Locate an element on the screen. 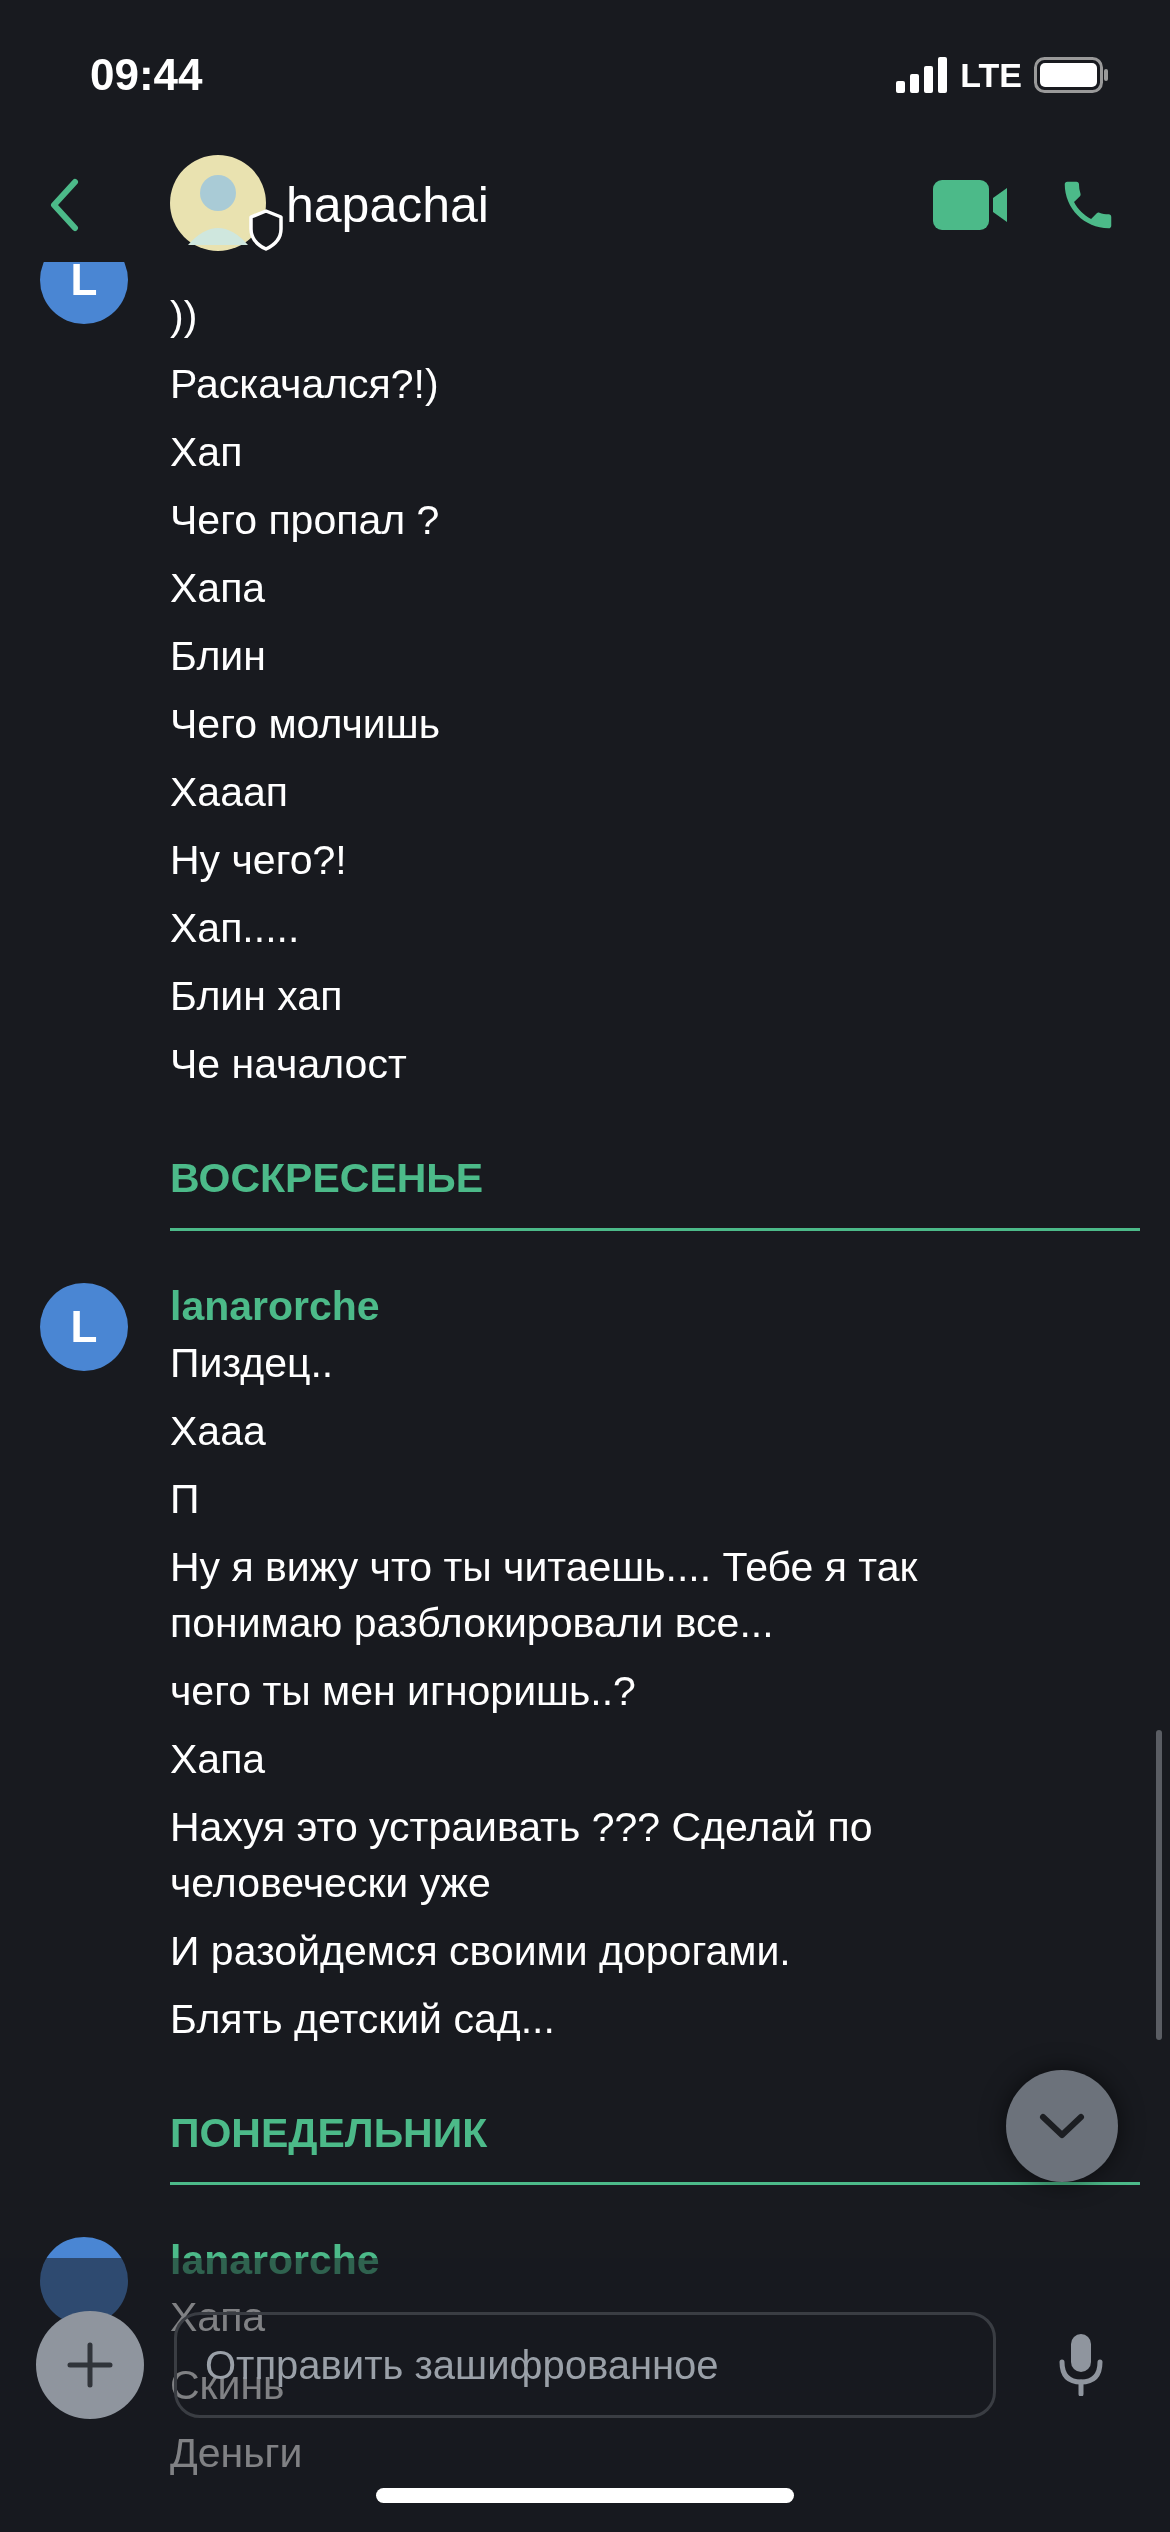 The image size is (1170, 2532). message-text: Блин is located at coordinates (218, 656).